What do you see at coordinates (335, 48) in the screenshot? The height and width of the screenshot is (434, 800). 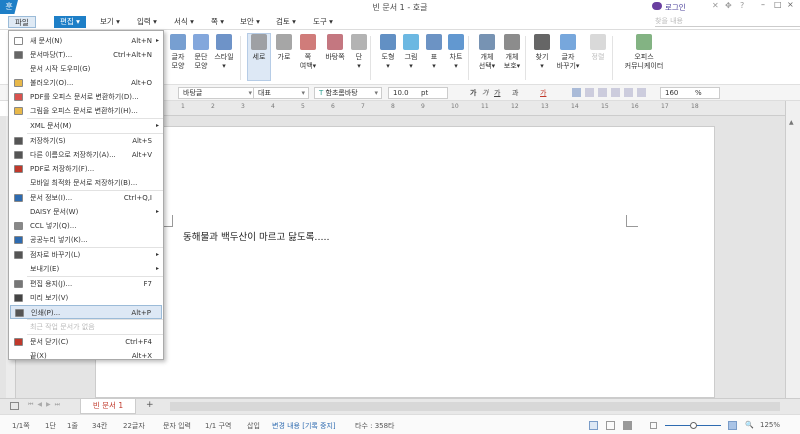 I see `ribbon-master-page-button: 바탕쪽` at bounding box center [335, 48].